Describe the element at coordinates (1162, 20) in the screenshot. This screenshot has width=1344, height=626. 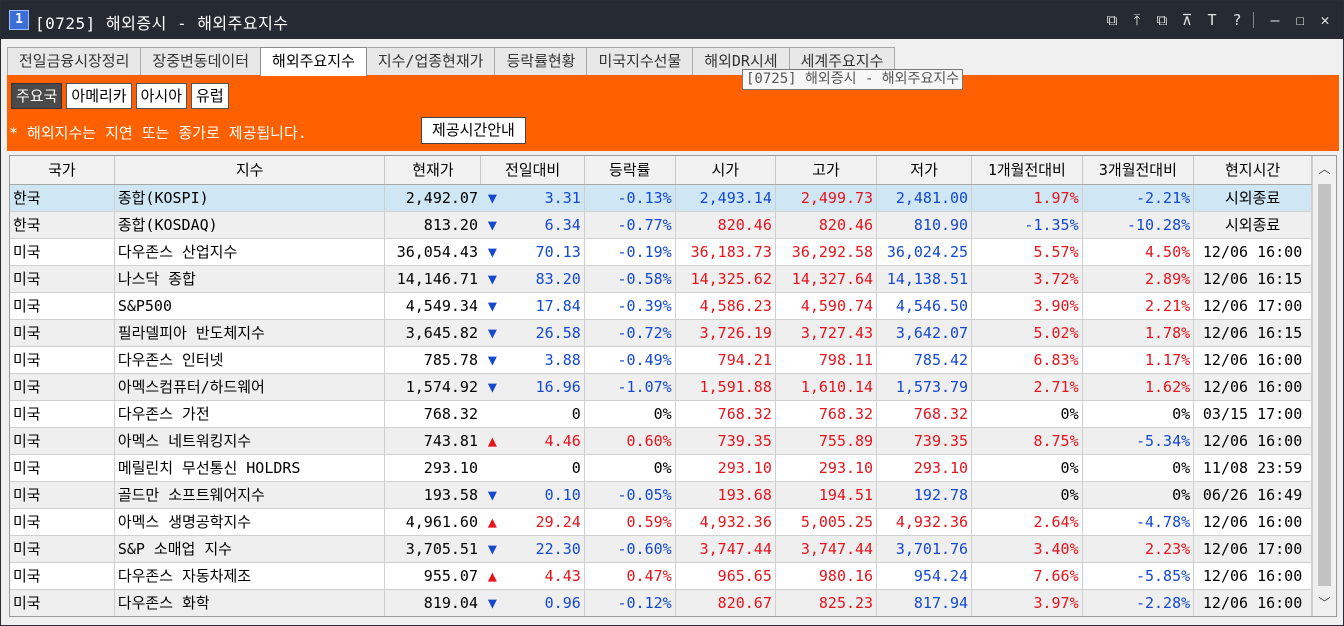
I see `duplicate-window-icon: ⧉` at that location.